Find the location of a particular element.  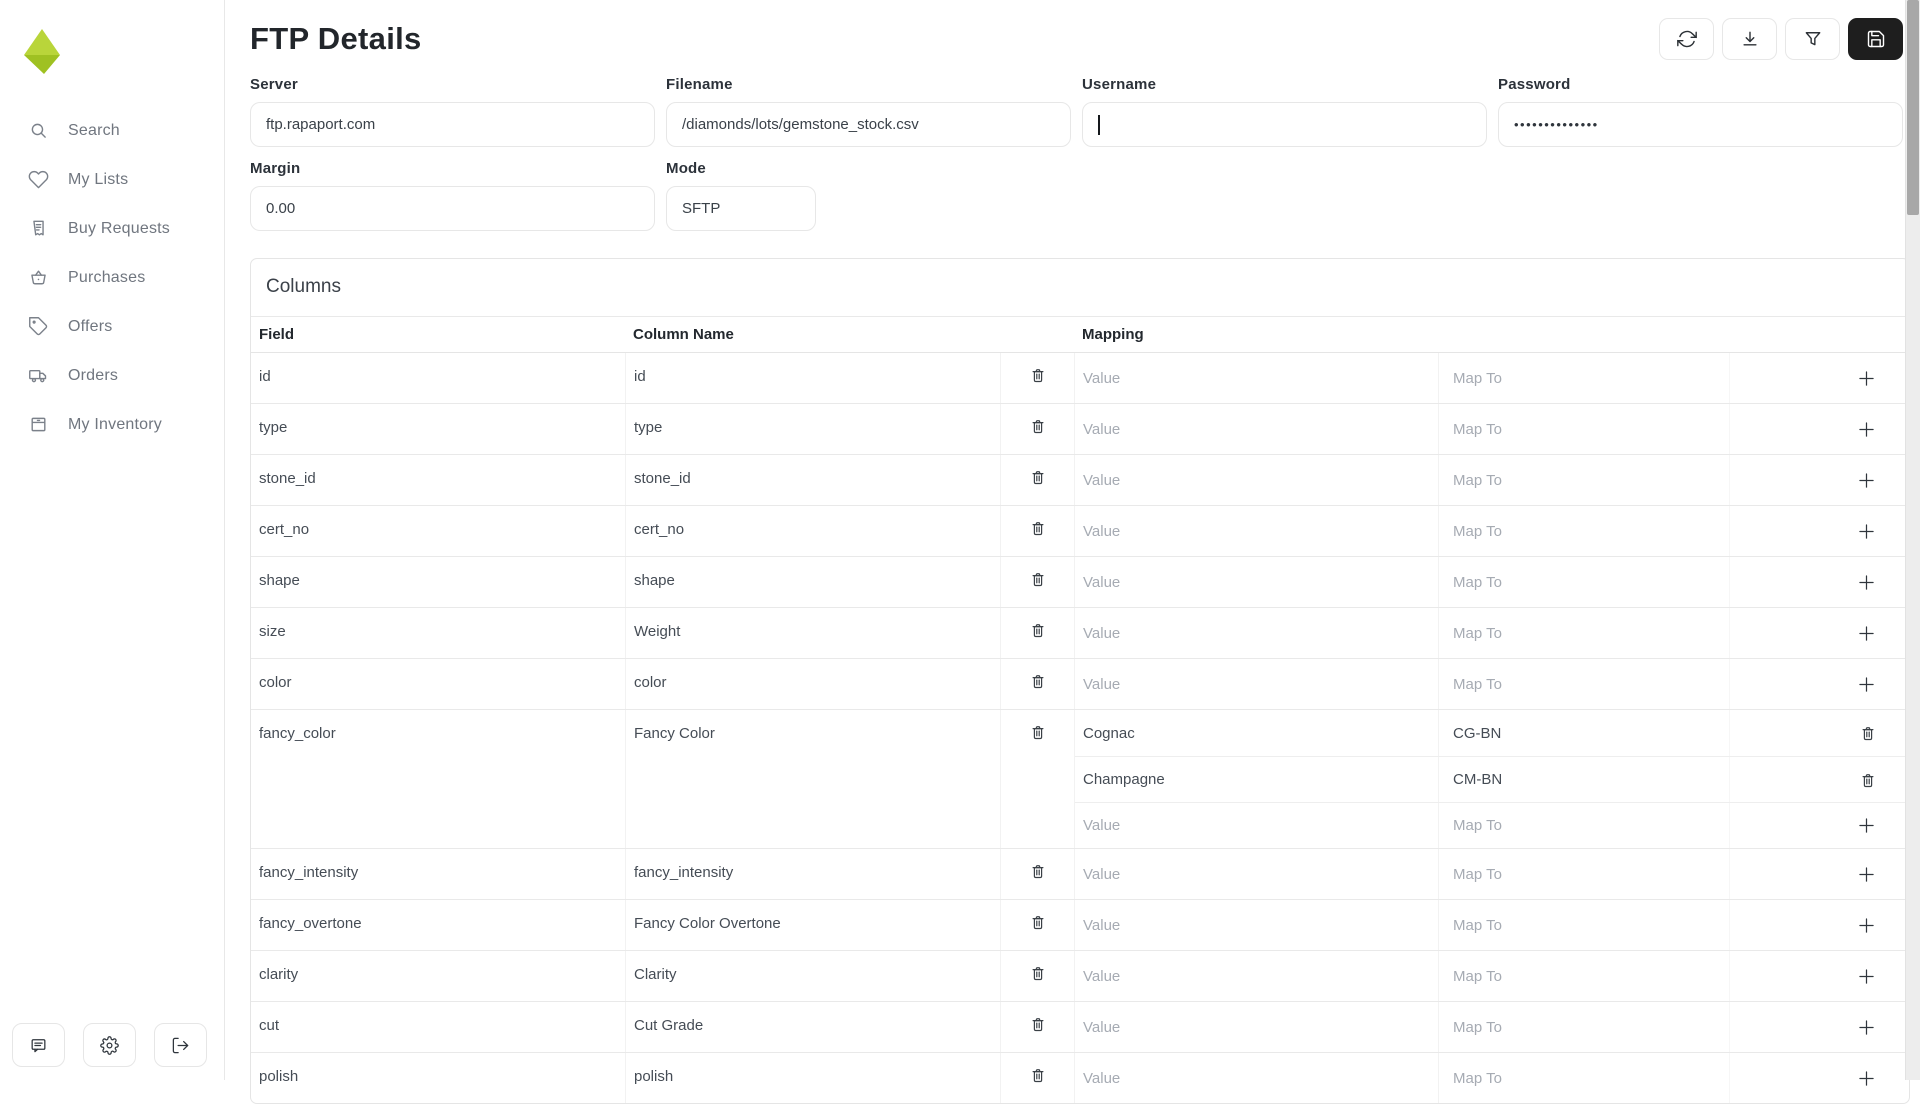

logout-button is located at coordinates (180, 1045).